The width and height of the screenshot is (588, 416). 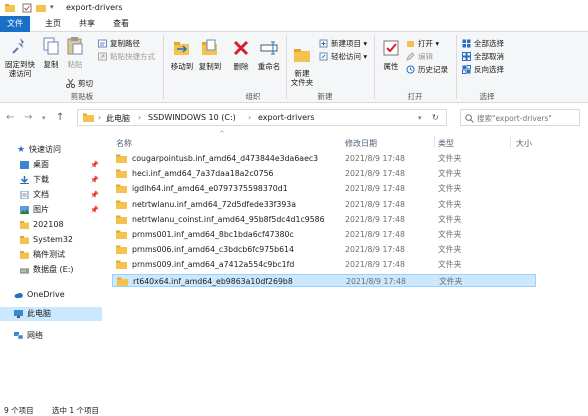 I want to click on easy-access-button: 轻松访问 ▾, so click(x=343, y=56).